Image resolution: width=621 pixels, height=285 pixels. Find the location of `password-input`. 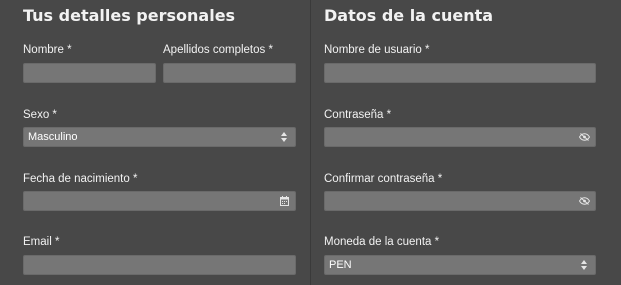

password-input is located at coordinates (460, 137).